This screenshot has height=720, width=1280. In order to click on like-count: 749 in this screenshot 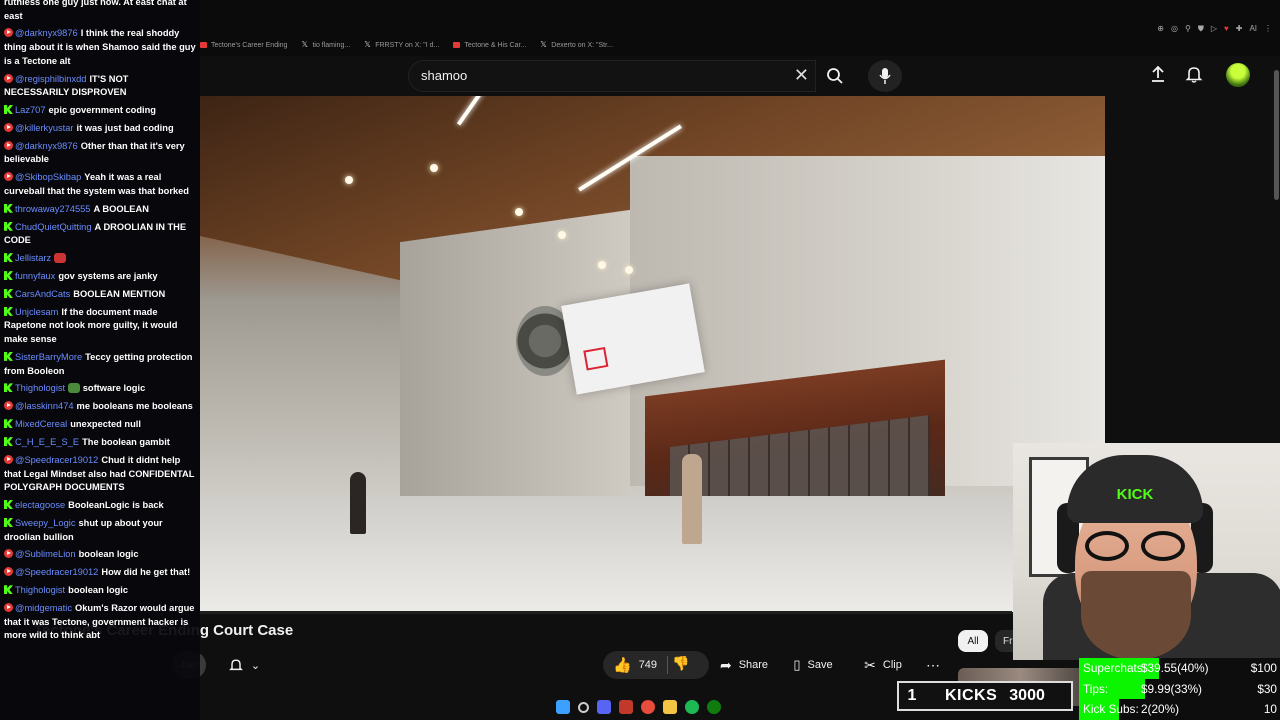, I will do `click(648, 665)`.